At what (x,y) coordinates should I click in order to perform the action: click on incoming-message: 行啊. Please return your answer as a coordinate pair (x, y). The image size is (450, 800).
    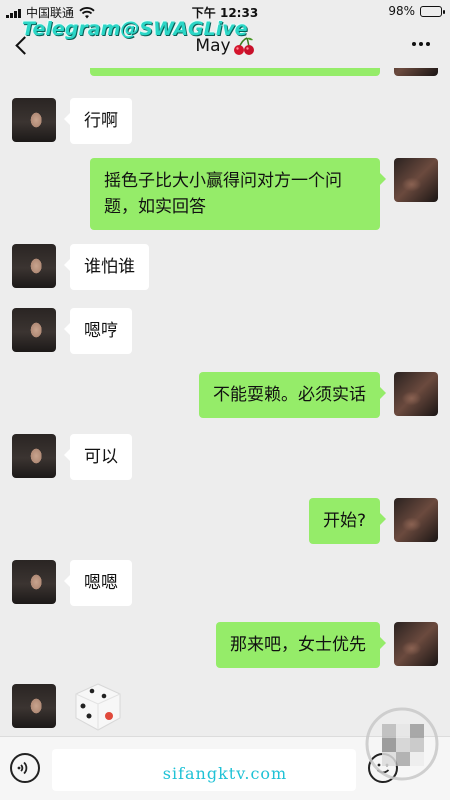
    Looking at the image, I should click on (98, 121).